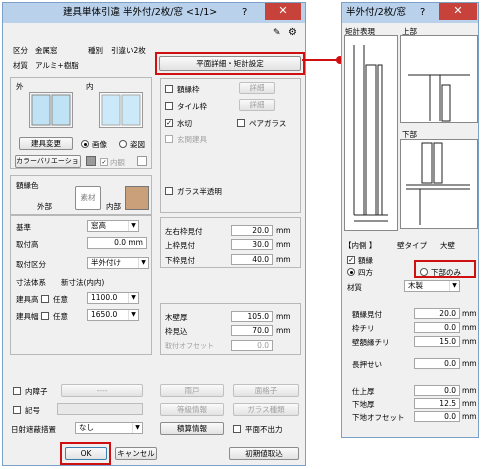  Describe the element at coordinates (113, 226) in the screenshot. I see `base-select: 窓高 ▼` at that location.